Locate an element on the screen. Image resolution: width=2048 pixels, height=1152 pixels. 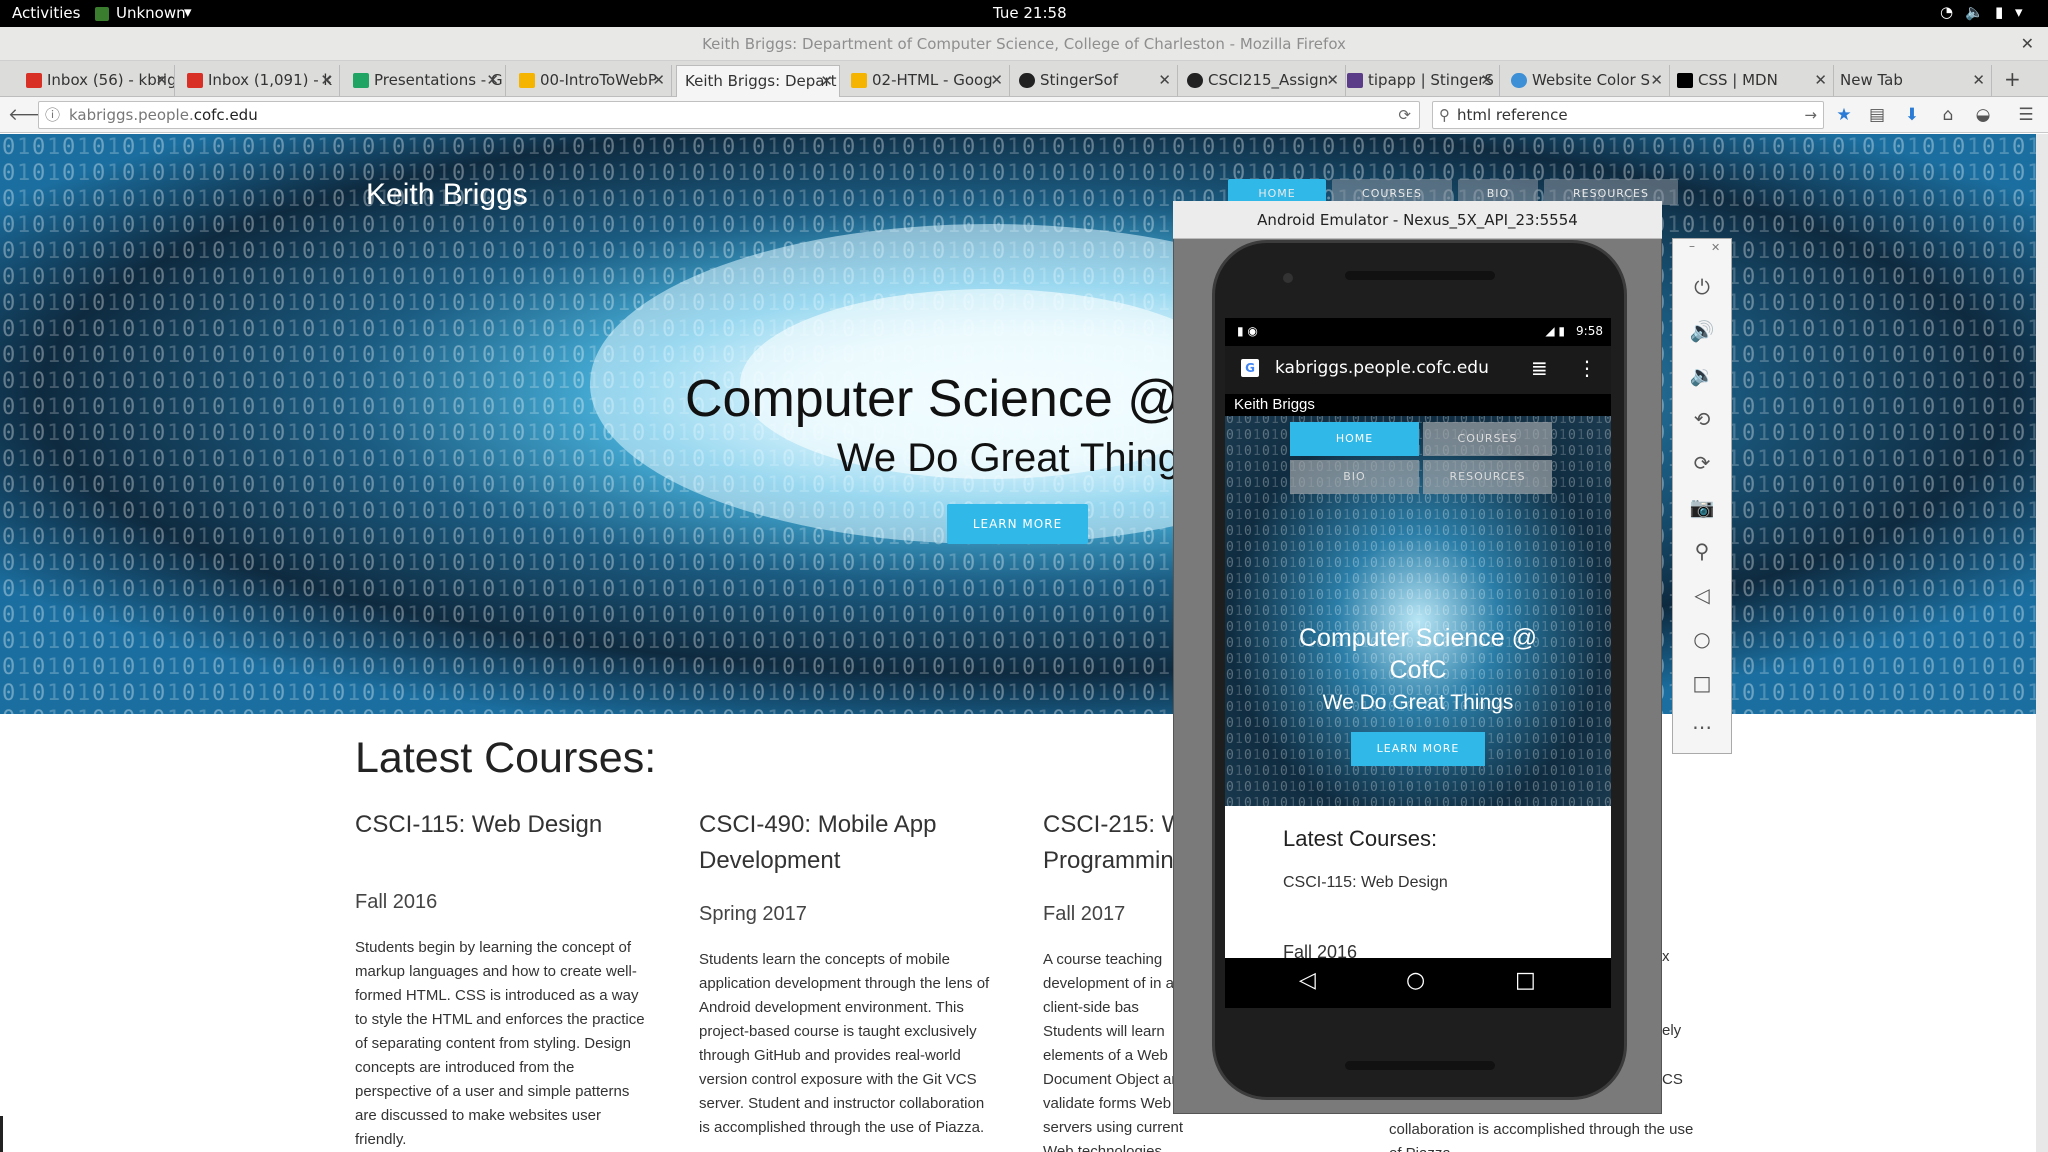
search-input: ⚲ html reference → is located at coordinates (1628, 115).